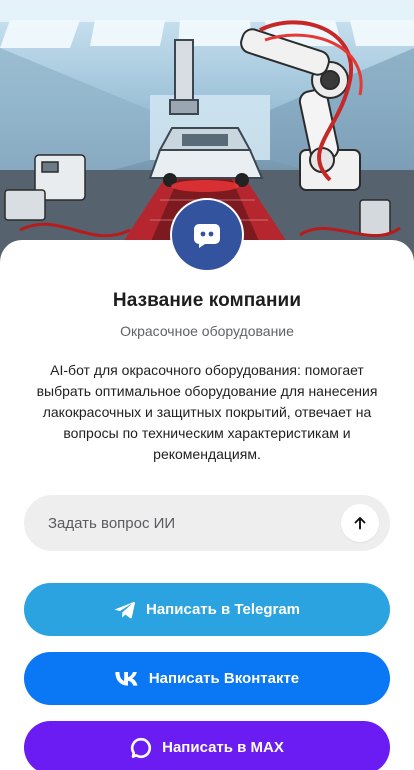  I want to click on vk-icon, so click(127, 678).